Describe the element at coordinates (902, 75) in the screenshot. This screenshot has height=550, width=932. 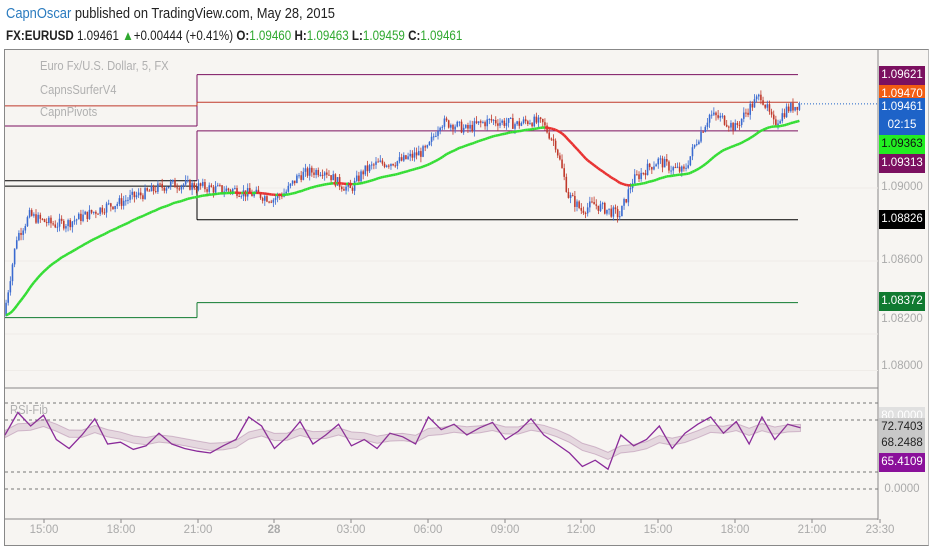
I see `price-label: 1.09621` at that location.